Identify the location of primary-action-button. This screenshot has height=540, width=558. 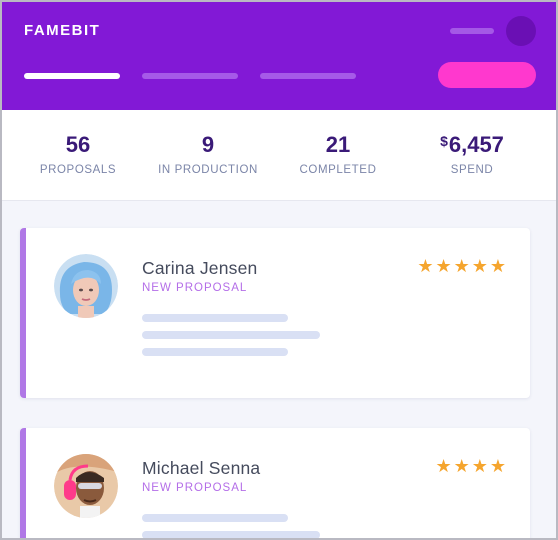
(487, 75).